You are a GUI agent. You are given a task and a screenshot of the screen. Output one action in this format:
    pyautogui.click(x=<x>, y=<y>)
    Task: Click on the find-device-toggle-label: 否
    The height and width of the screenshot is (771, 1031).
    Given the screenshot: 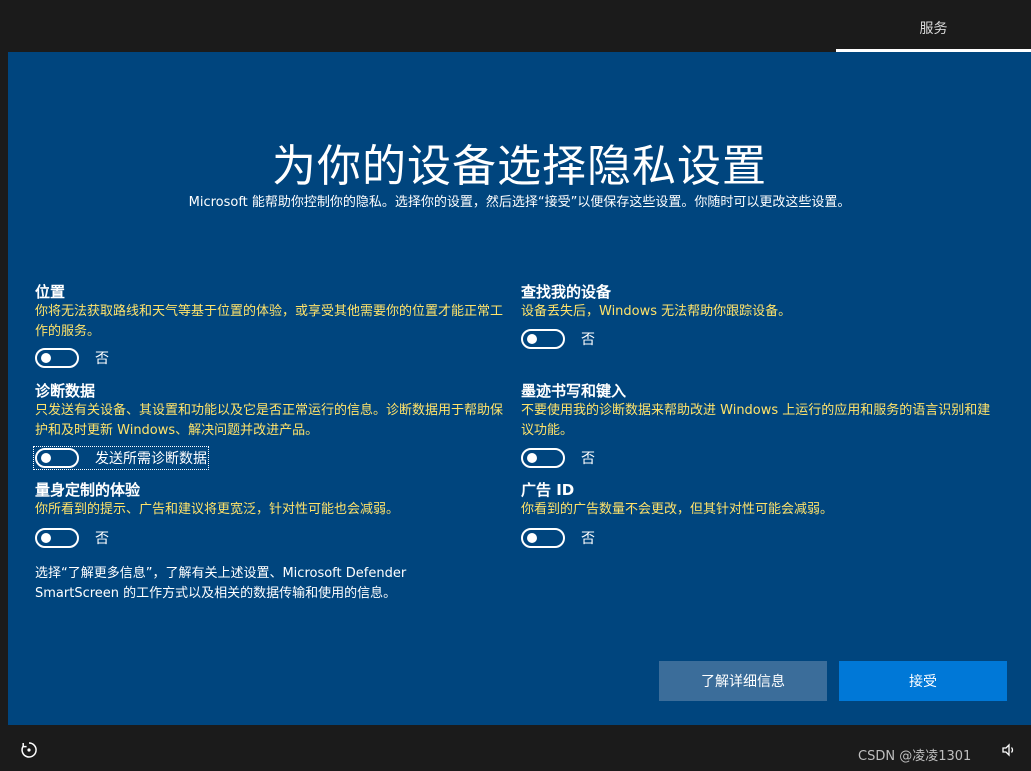 What is the action you would take?
    pyautogui.click(x=588, y=340)
    